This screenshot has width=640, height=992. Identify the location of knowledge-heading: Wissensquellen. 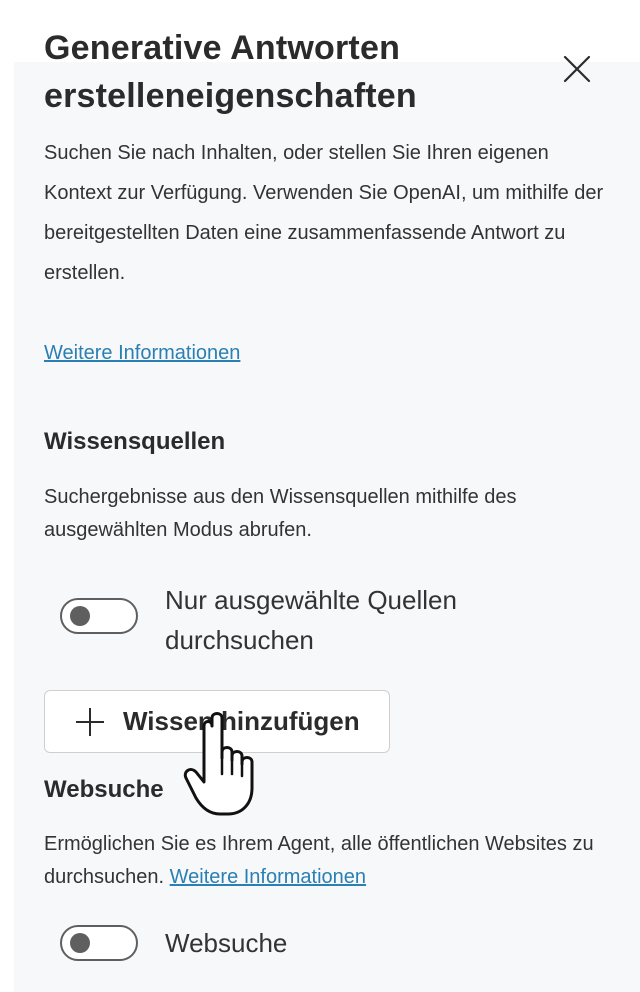
(135, 441).